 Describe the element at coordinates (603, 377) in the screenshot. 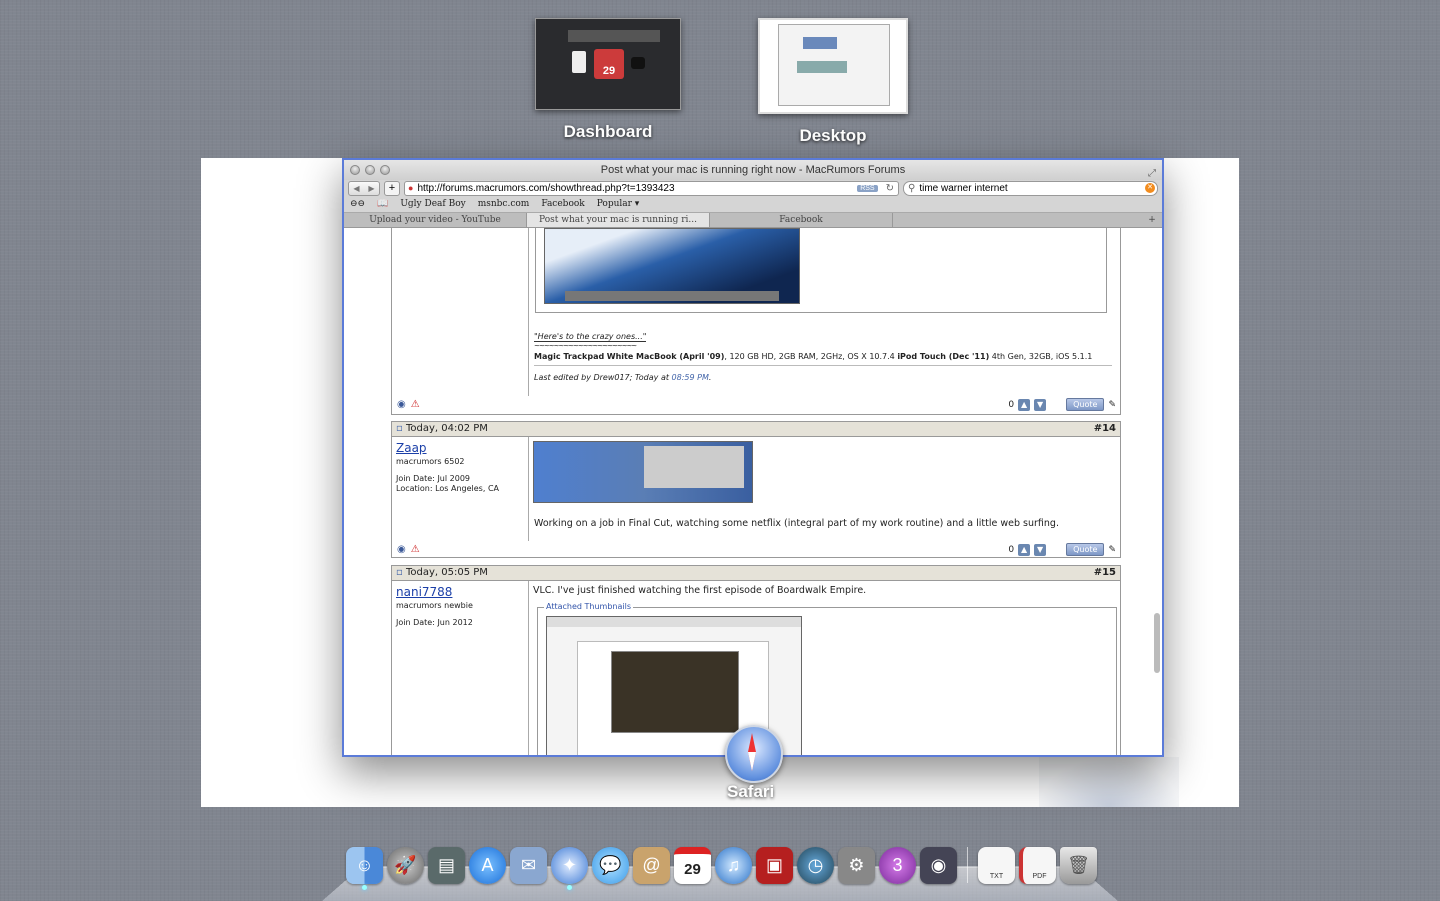

I see `edited-text: Last edited by Drew017; Today at` at that location.